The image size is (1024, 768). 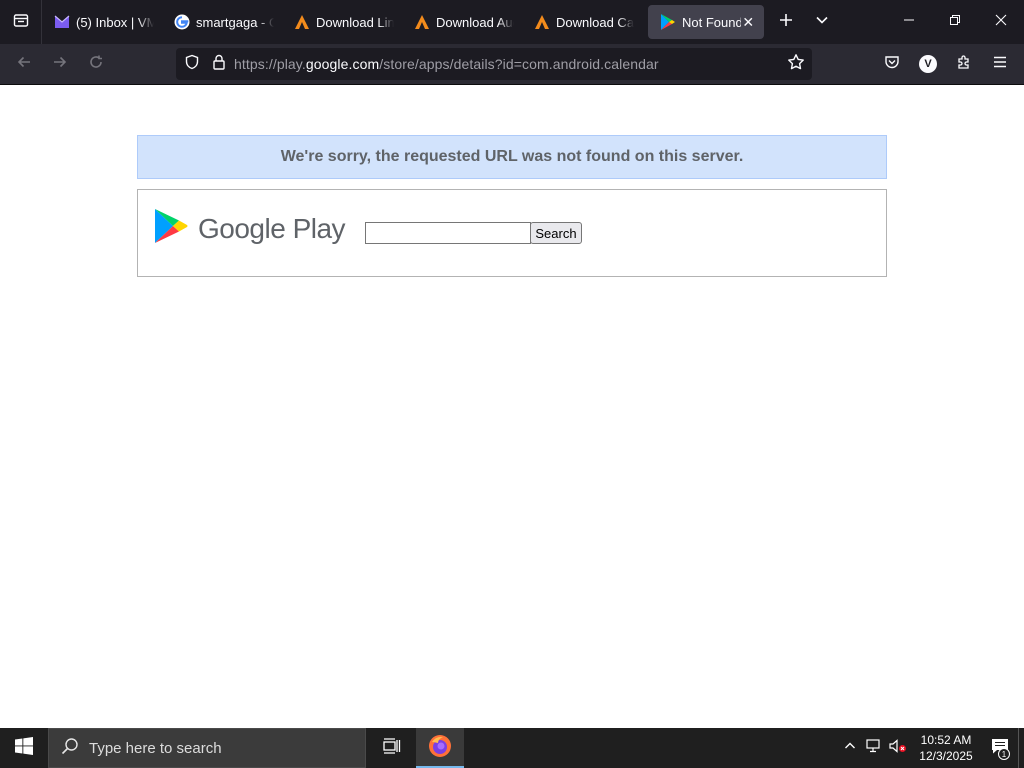 I want to click on task-view-button, so click(x=392, y=748).